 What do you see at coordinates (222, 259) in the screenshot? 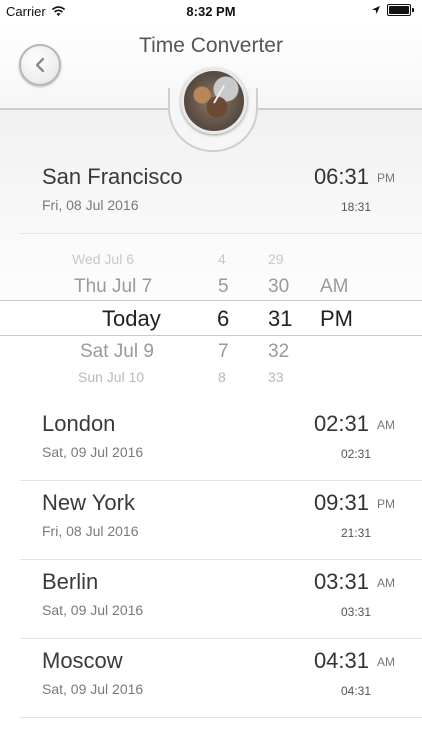
I see `picker-hour-option: 4` at bounding box center [222, 259].